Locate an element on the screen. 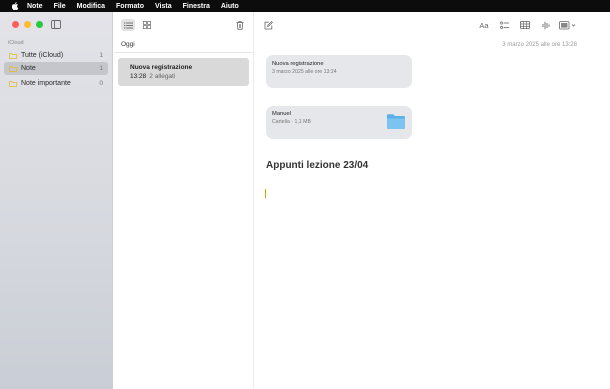 This screenshot has height=389, width=610. table-icon is located at coordinates (525, 25).